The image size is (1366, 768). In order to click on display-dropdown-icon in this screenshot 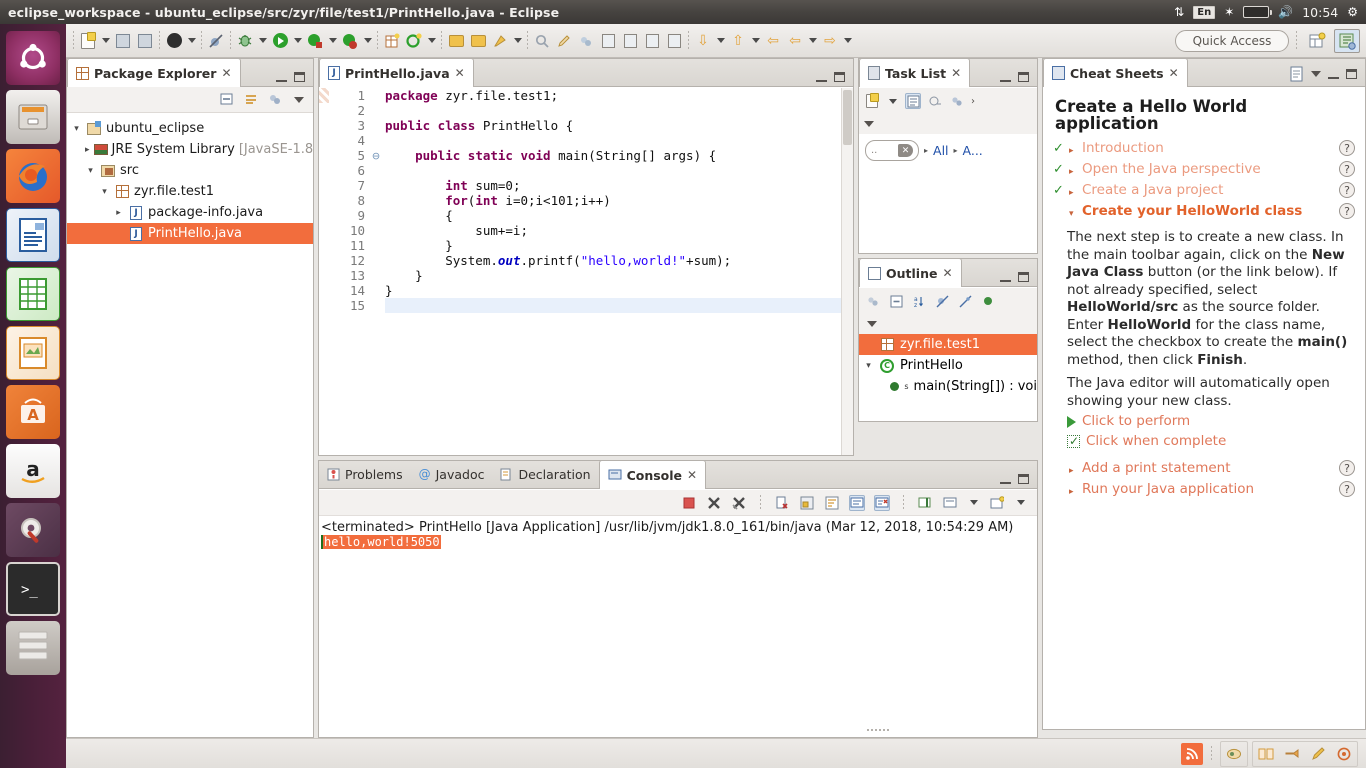, I will do `click(973, 503)`.